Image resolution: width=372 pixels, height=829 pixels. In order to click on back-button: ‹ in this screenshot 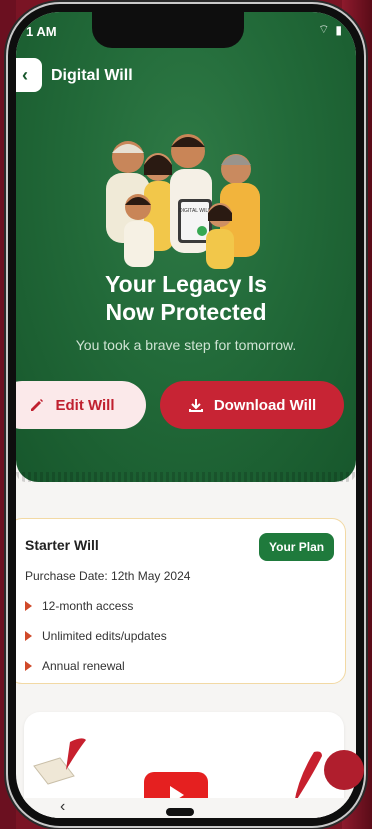, I will do `click(29, 75)`.